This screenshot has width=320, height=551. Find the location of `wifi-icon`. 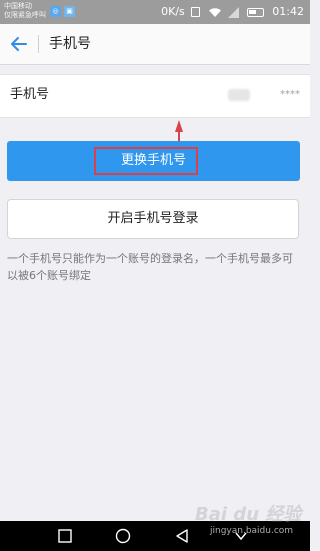

wifi-icon is located at coordinates (215, 12).